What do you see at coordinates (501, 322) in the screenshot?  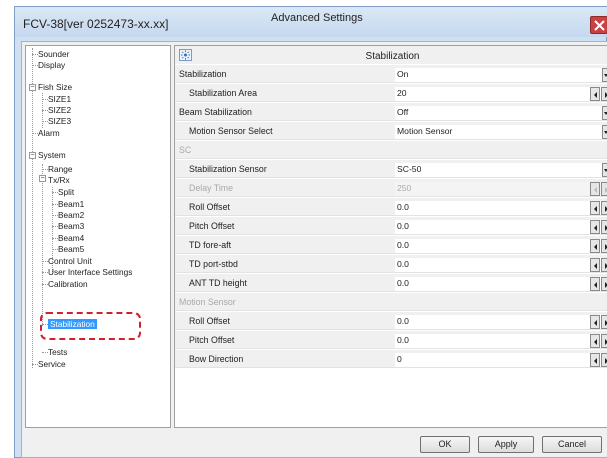 I see `ms-roll-offset-spin: 0.0` at bounding box center [501, 322].